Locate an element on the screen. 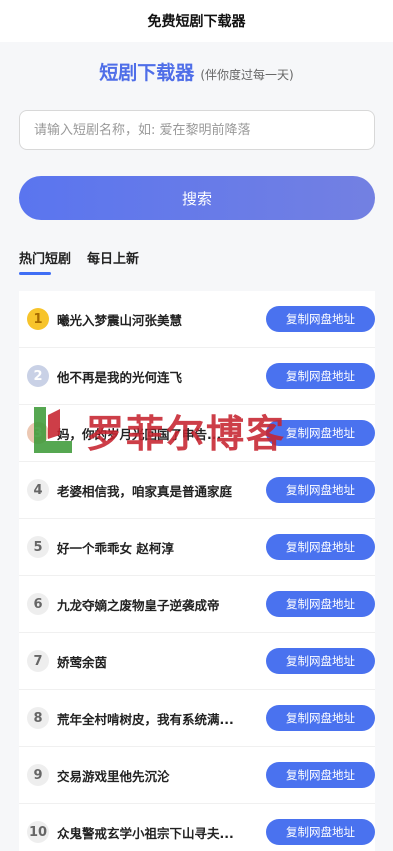  navbar-title: 免费短剧下载器 is located at coordinates (196, 22).